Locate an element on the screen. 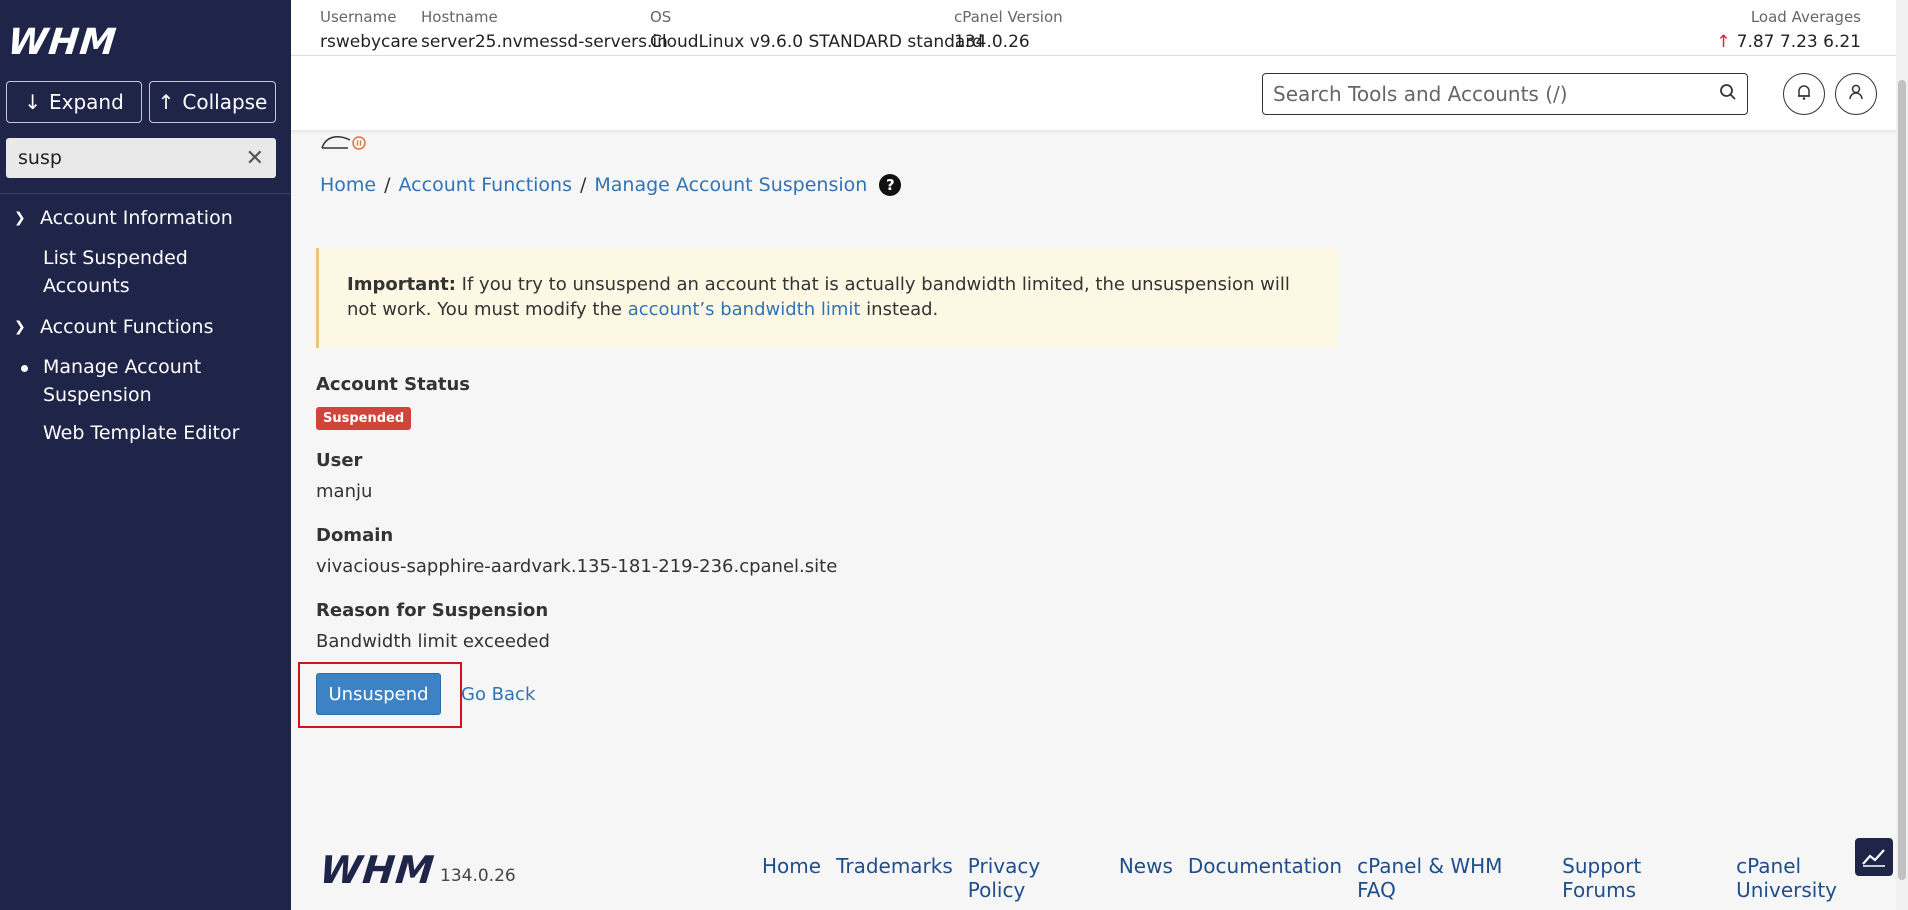 The width and height of the screenshot is (1908, 910). username-block: Username rswebycare is located at coordinates (369, 30).